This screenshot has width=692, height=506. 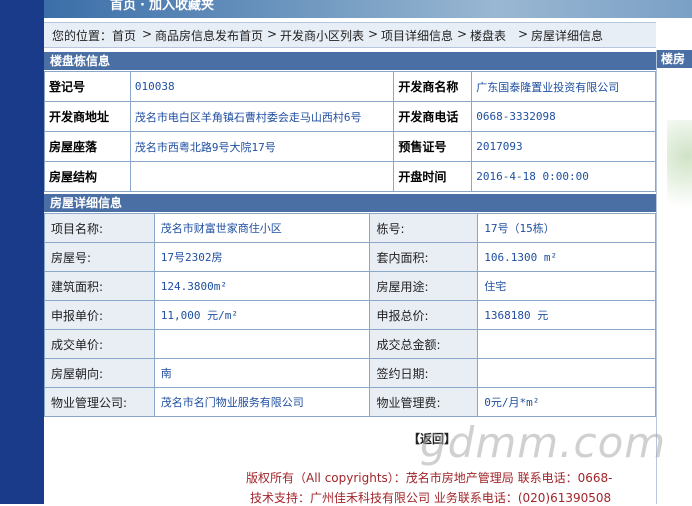 I want to click on location-label: 房屋座落, so click(x=87, y=146).